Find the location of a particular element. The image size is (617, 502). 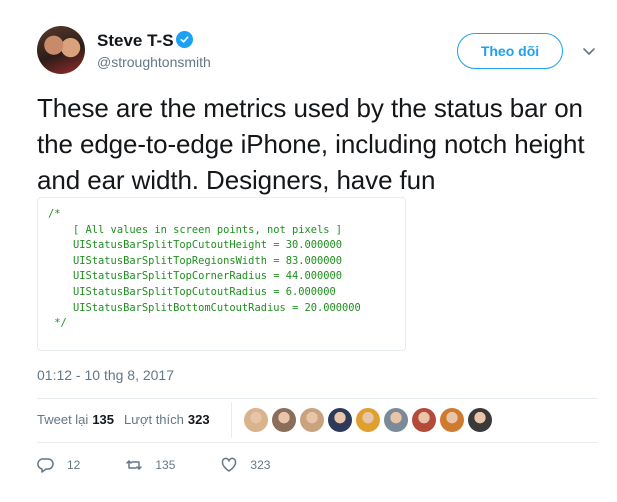

reply-icon is located at coordinates (45, 465).